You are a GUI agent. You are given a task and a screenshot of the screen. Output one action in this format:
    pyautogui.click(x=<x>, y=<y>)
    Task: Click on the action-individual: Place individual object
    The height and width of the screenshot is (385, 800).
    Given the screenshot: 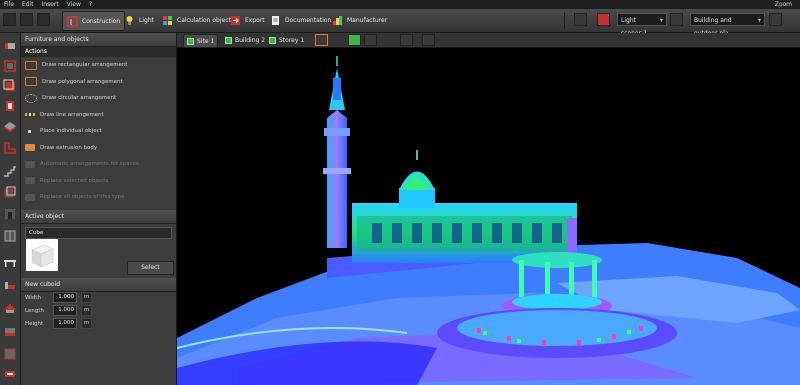 What is the action you would take?
    pyautogui.click(x=98, y=131)
    